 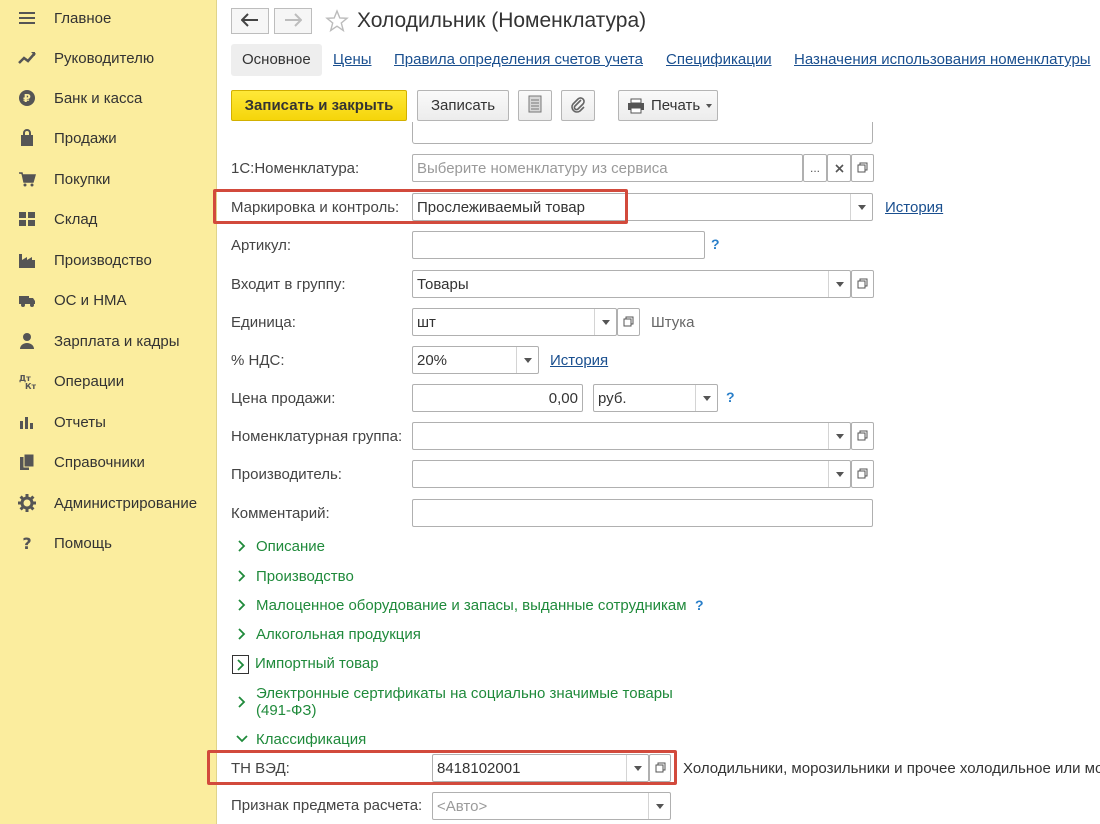 I want to click on factory-icon, so click(x=27, y=260).